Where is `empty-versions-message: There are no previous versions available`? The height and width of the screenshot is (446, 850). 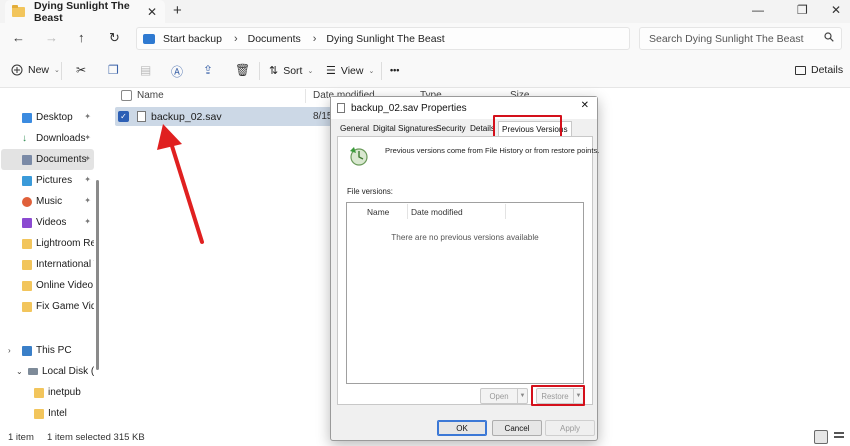
empty-versions-message: There are no previous versions available is located at coordinates (465, 237).